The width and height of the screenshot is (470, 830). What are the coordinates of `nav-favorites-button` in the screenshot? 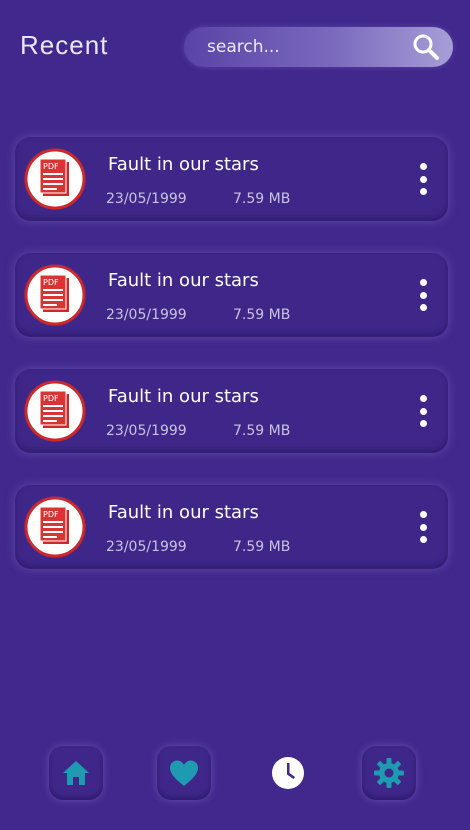 It's located at (184, 773).